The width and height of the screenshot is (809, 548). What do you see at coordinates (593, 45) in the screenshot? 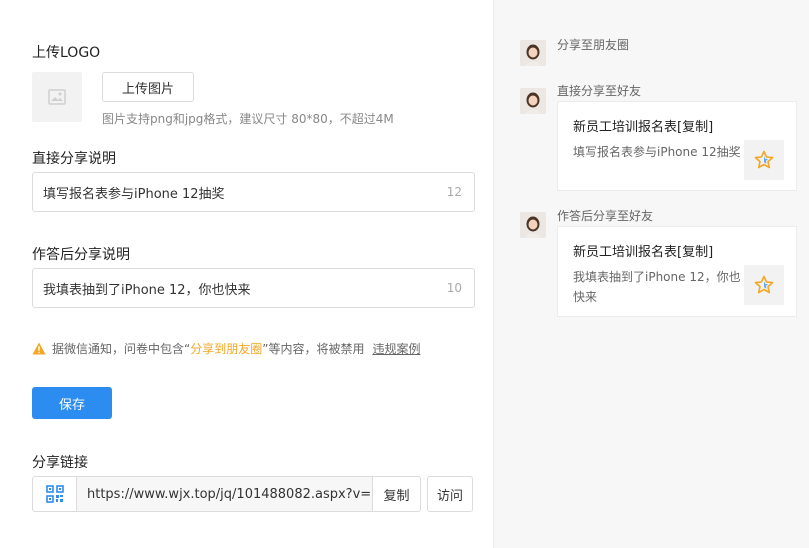
I see `moments-title: 分享至朋友圈` at bounding box center [593, 45].